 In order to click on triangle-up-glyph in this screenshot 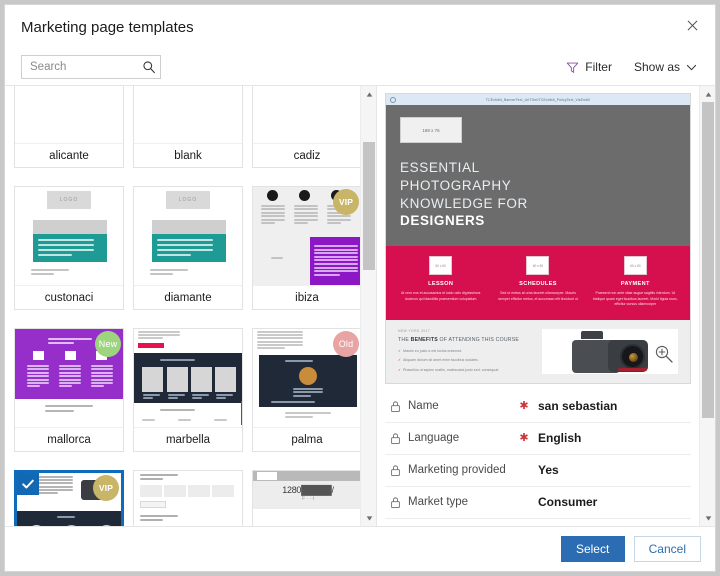, I will do `click(369, 94)`.